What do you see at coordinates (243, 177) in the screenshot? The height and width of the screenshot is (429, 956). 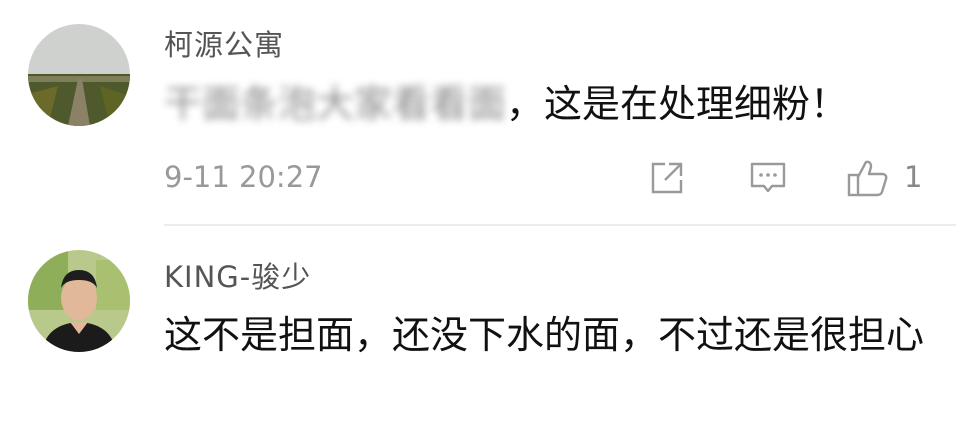 I see `comment-time: 9-11 20:27` at bounding box center [243, 177].